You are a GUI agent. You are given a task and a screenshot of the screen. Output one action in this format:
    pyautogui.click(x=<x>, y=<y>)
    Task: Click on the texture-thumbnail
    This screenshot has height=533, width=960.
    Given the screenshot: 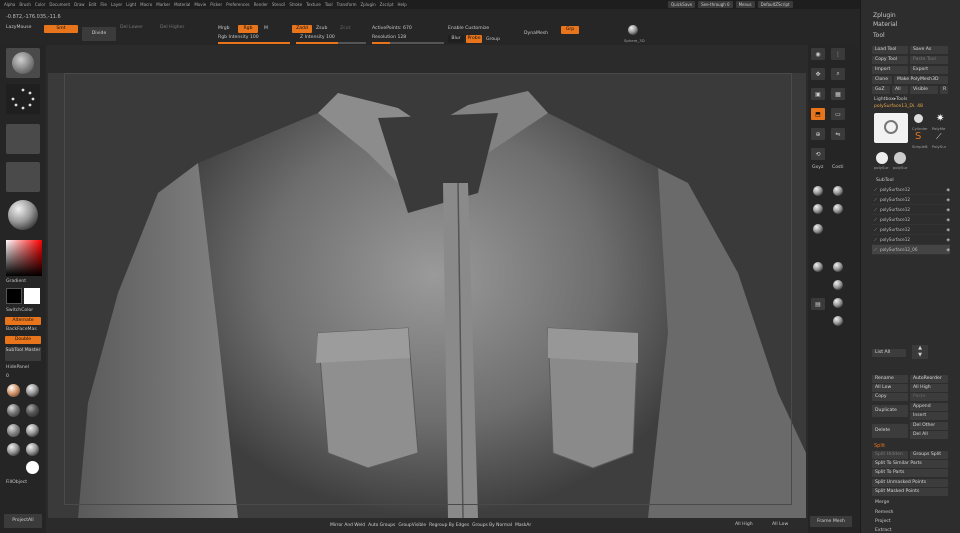 What is the action you would take?
    pyautogui.click(x=23, y=177)
    